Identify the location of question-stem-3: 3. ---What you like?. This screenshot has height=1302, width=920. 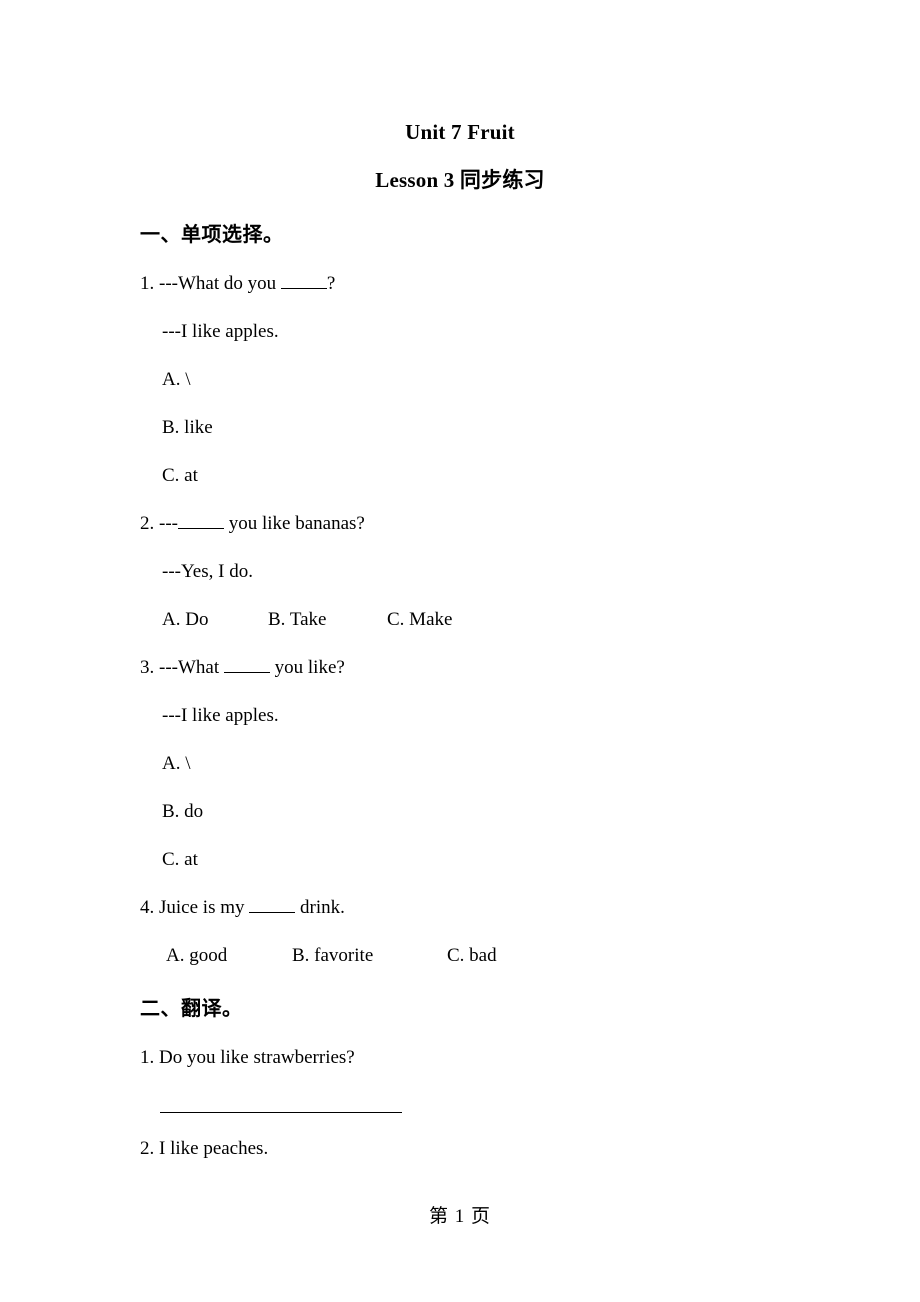
(460, 668).